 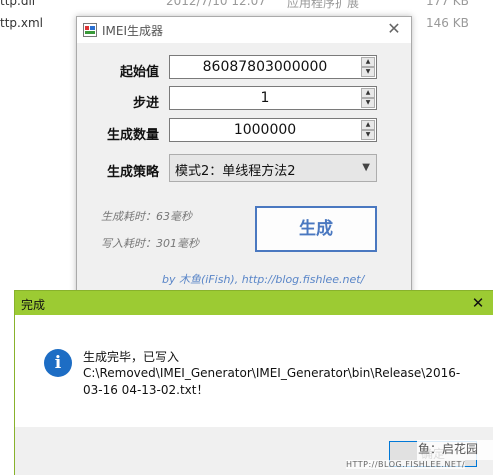 I want to click on start-value-spinner: ▲ ▼, so click(x=368, y=67).